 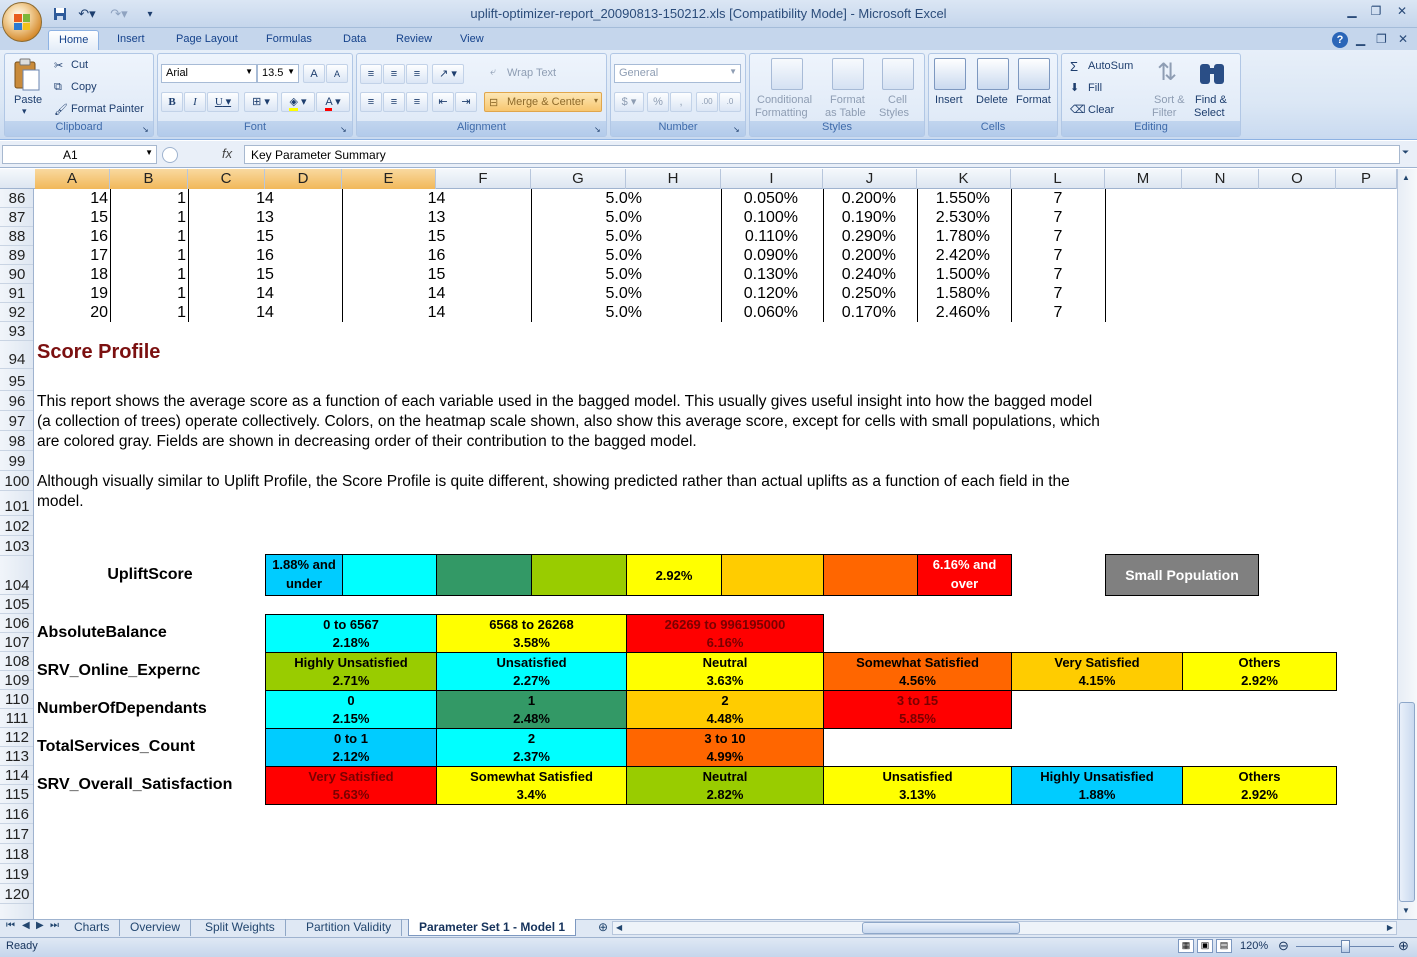 What do you see at coordinates (414, 40) in the screenshot?
I see `tab-review: Review` at bounding box center [414, 40].